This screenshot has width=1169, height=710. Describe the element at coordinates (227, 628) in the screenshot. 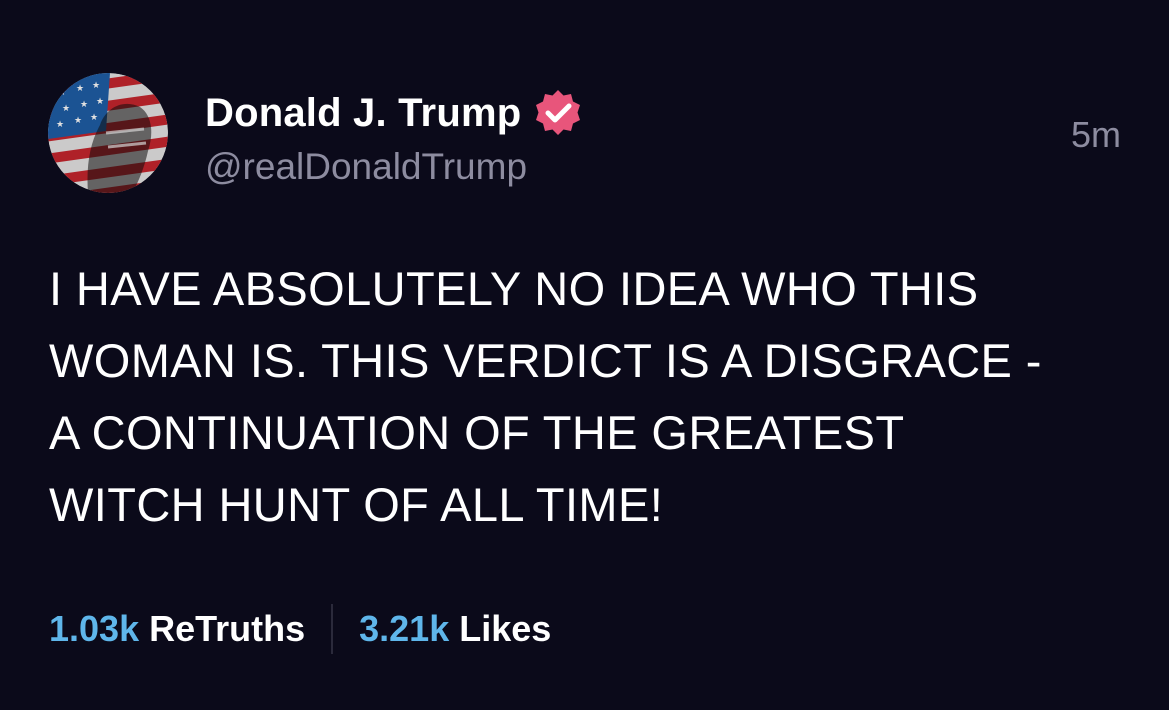

I see `retruths-label: ReTruths` at that location.